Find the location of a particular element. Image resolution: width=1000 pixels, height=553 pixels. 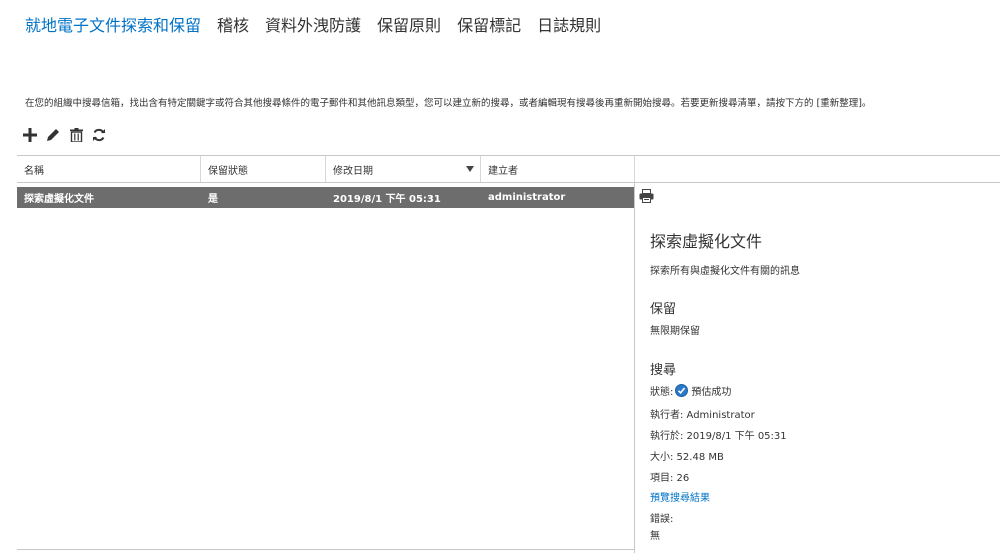

cell-created-by: administrator is located at coordinates (527, 197).